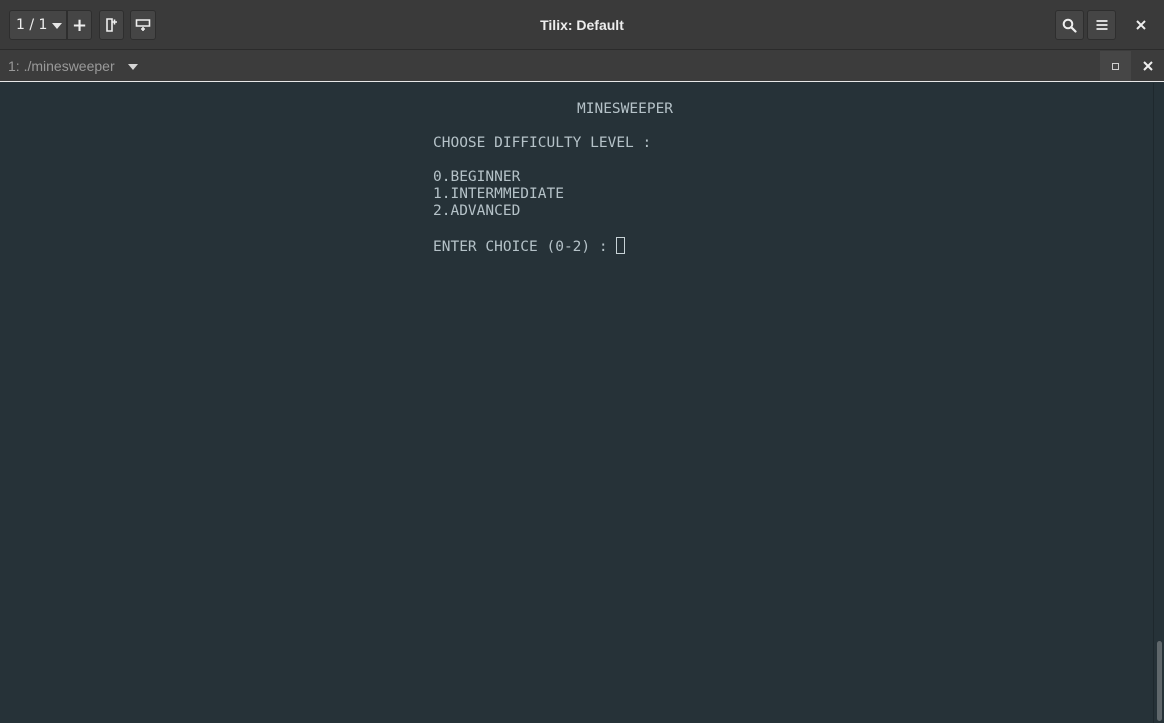 The image size is (1164, 723). What do you see at coordinates (477, 211) in the screenshot?
I see `option-advanced: 2.ADVANCED` at bounding box center [477, 211].